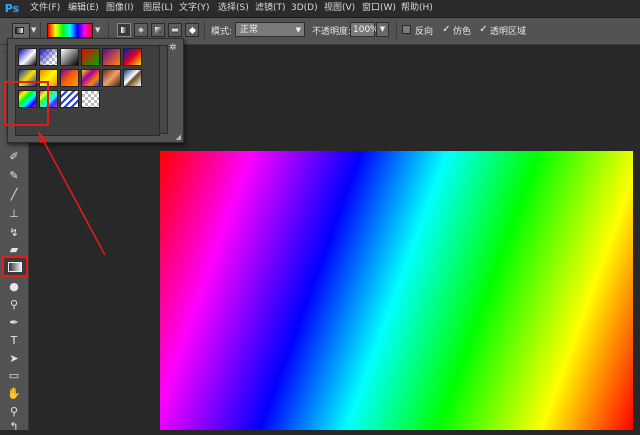  I want to click on type-icon: T, so click(14, 340).